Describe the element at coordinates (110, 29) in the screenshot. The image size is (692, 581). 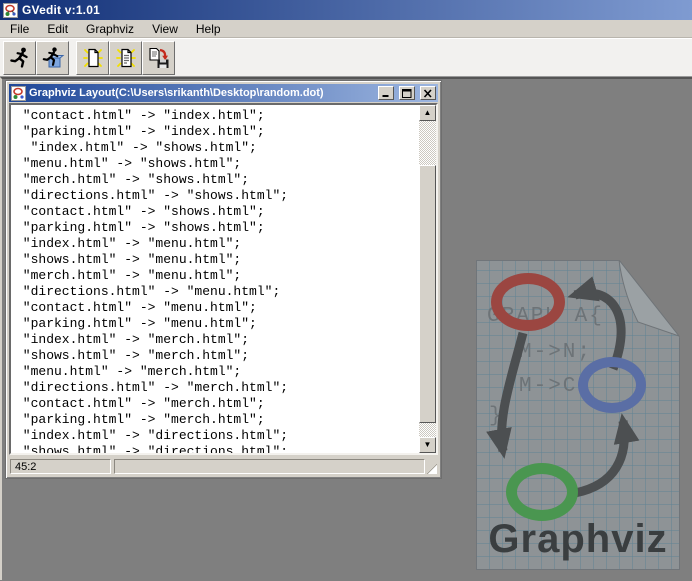
I see `menu-item-graphviz: Graphviz` at that location.